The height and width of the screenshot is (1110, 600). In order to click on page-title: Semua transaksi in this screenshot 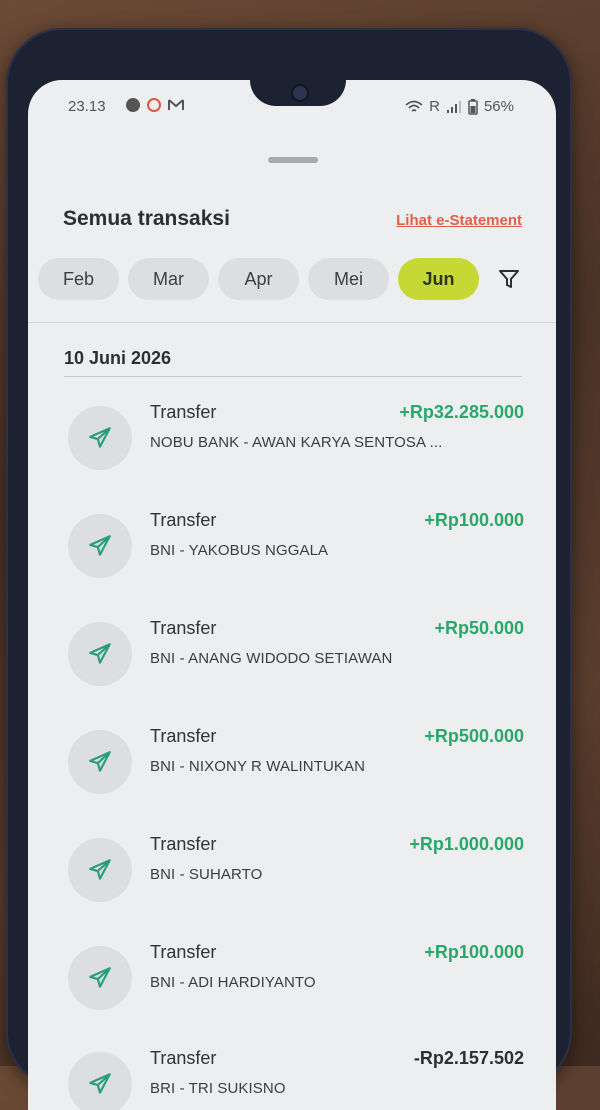, I will do `click(146, 218)`.